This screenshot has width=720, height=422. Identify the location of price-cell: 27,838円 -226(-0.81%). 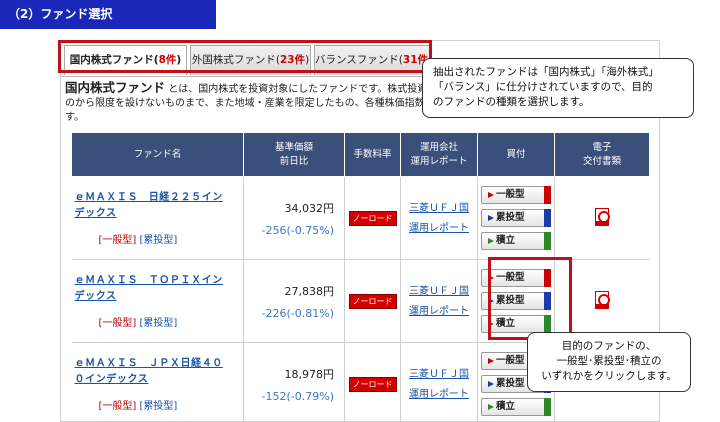
(294, 301).